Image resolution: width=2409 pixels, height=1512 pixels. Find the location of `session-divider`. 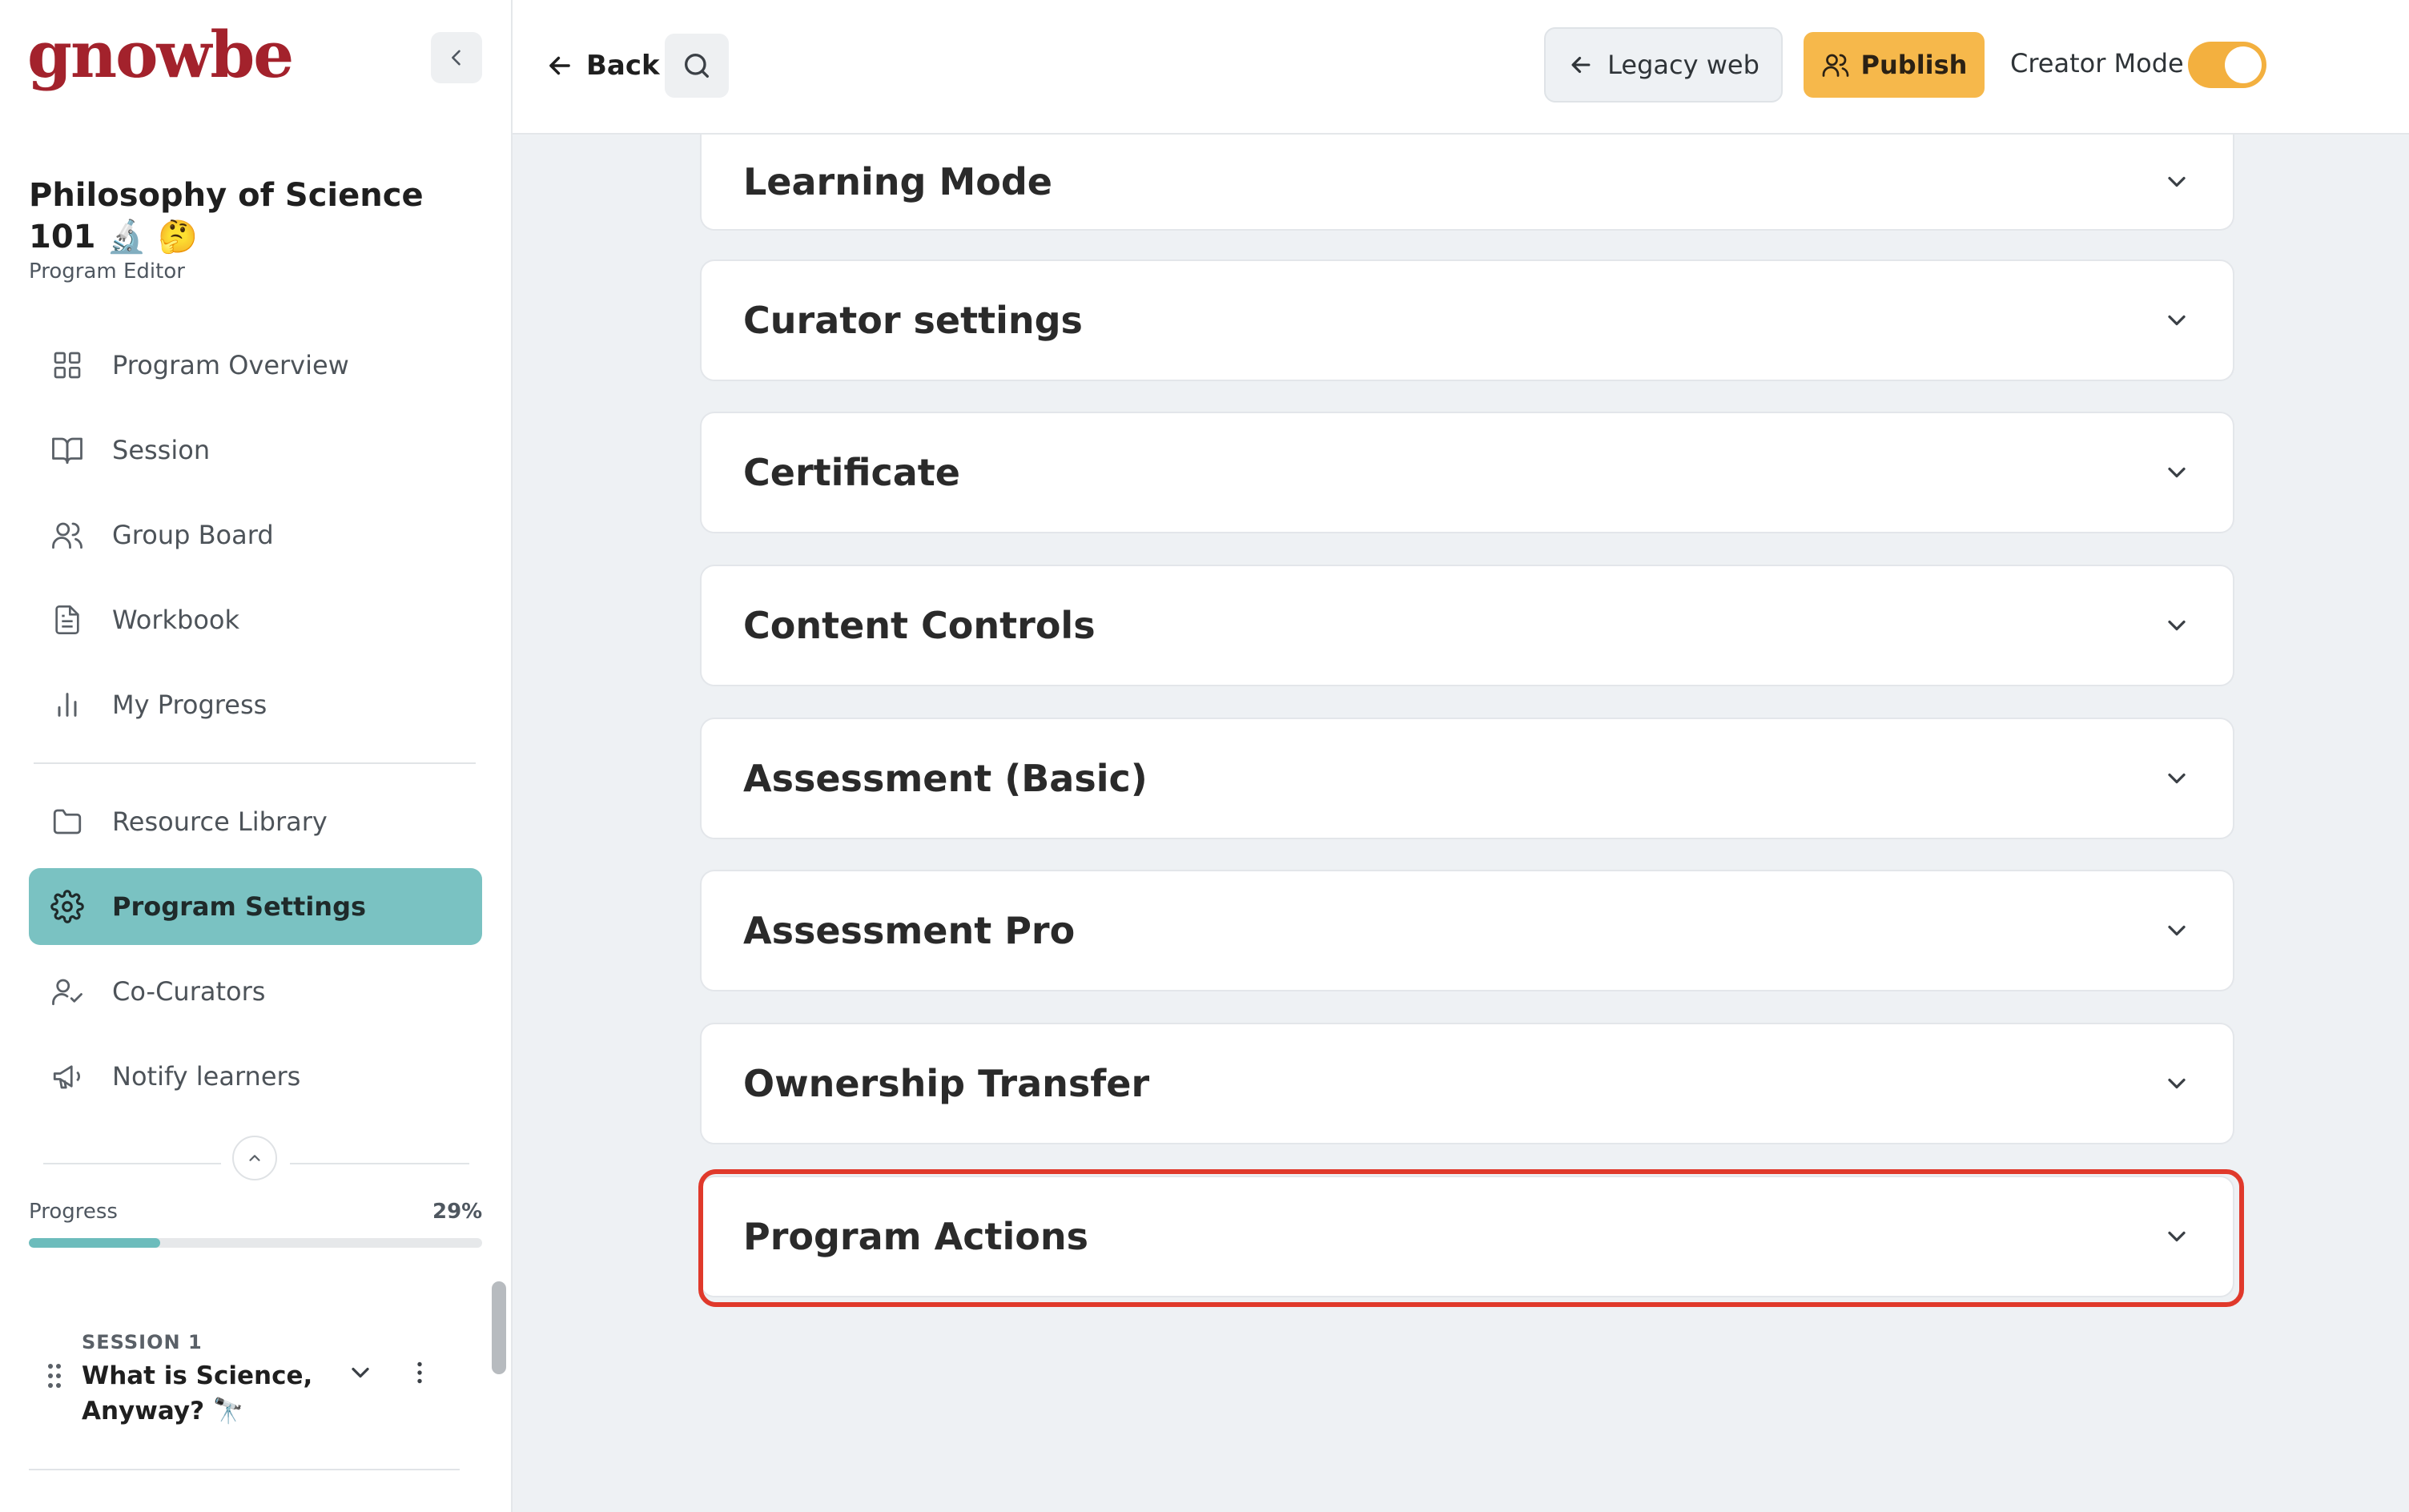

session-divider is located at coordinates (244, 1469).